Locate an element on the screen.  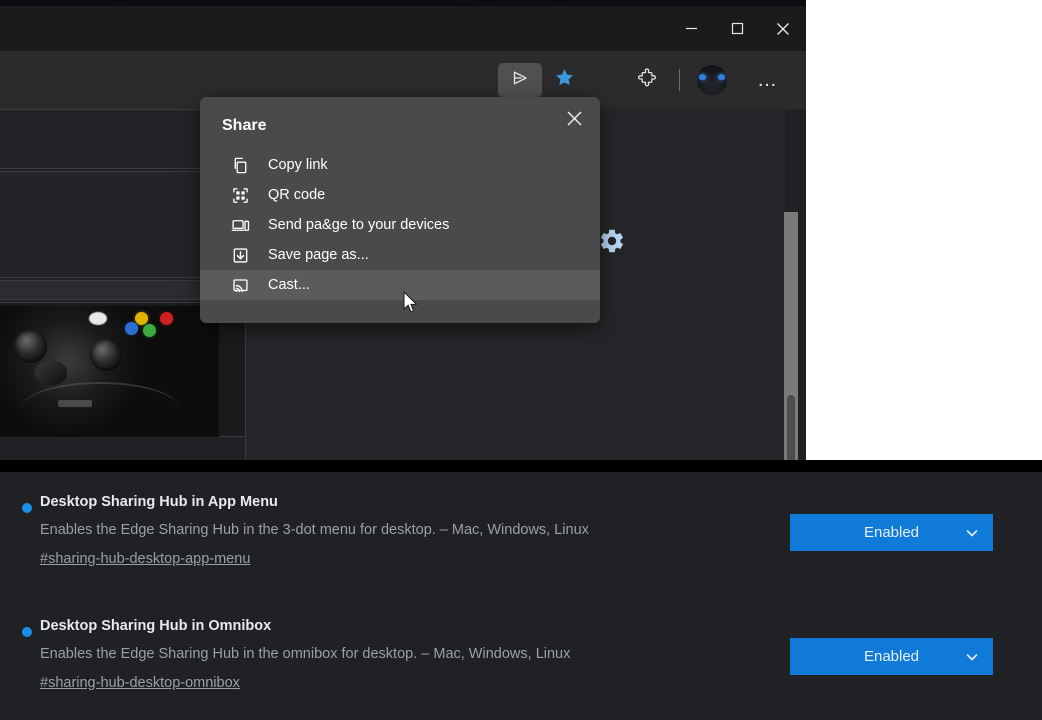
share-popup-close-button is located at coordinates (574, 121).